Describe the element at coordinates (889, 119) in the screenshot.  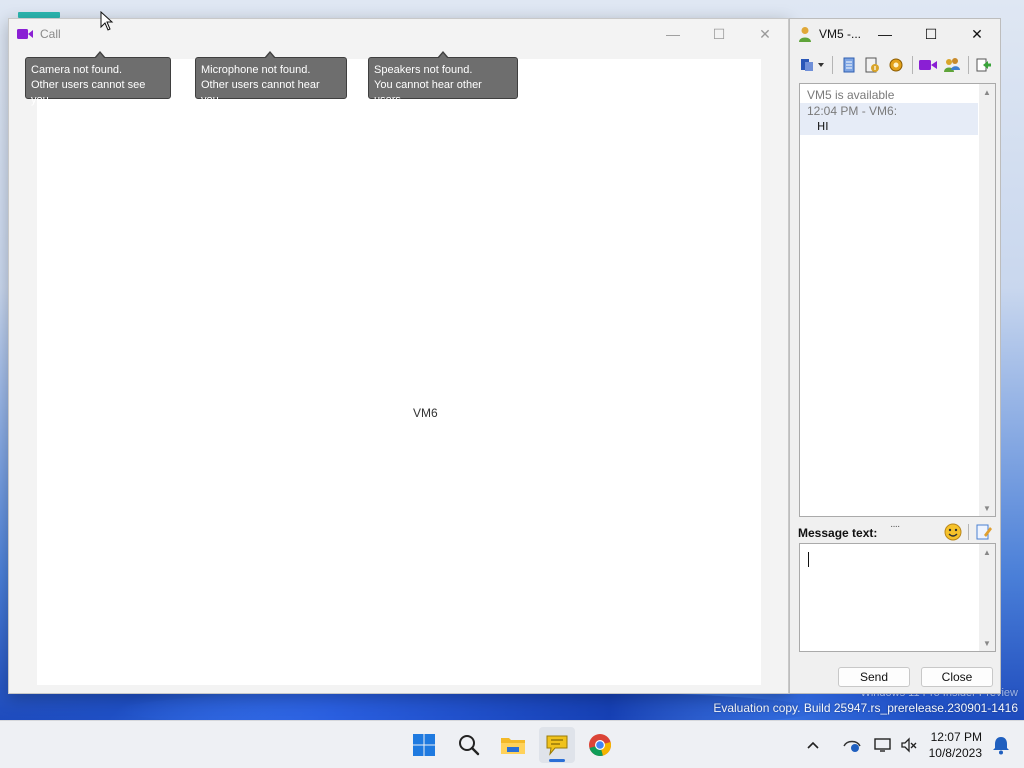
I see `chat-message: 12:04 PM - VM6: HI` at that location.